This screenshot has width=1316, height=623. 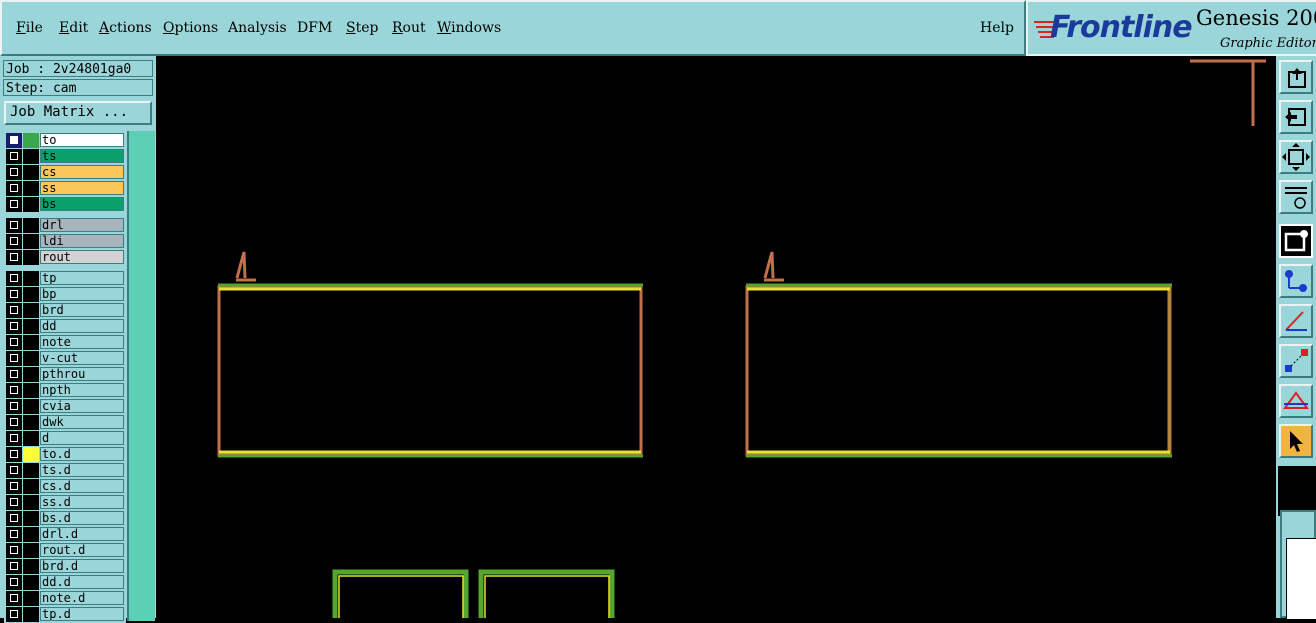 I want to click on layer-row-drl: drl, so click(x=65, y=225).